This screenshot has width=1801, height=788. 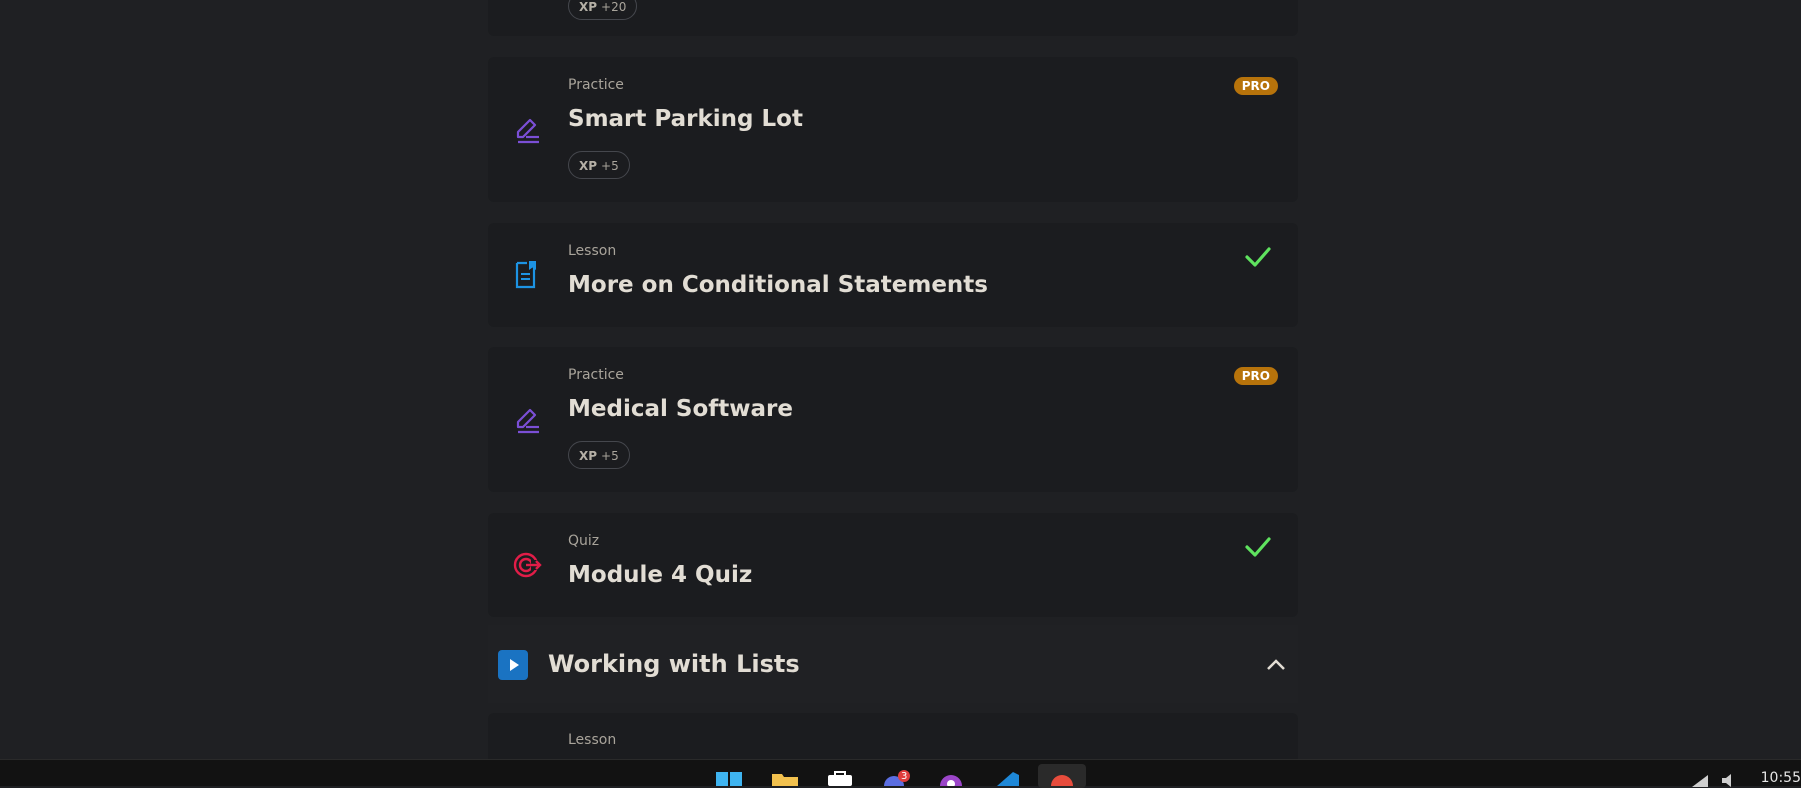 What do you see at coordinates (893, 129) in the screenshot?
I see `practice-card-smart-parking-lot: Practice Smart Parking Lot XP +5 PRO` at bounding box center [893, 129].